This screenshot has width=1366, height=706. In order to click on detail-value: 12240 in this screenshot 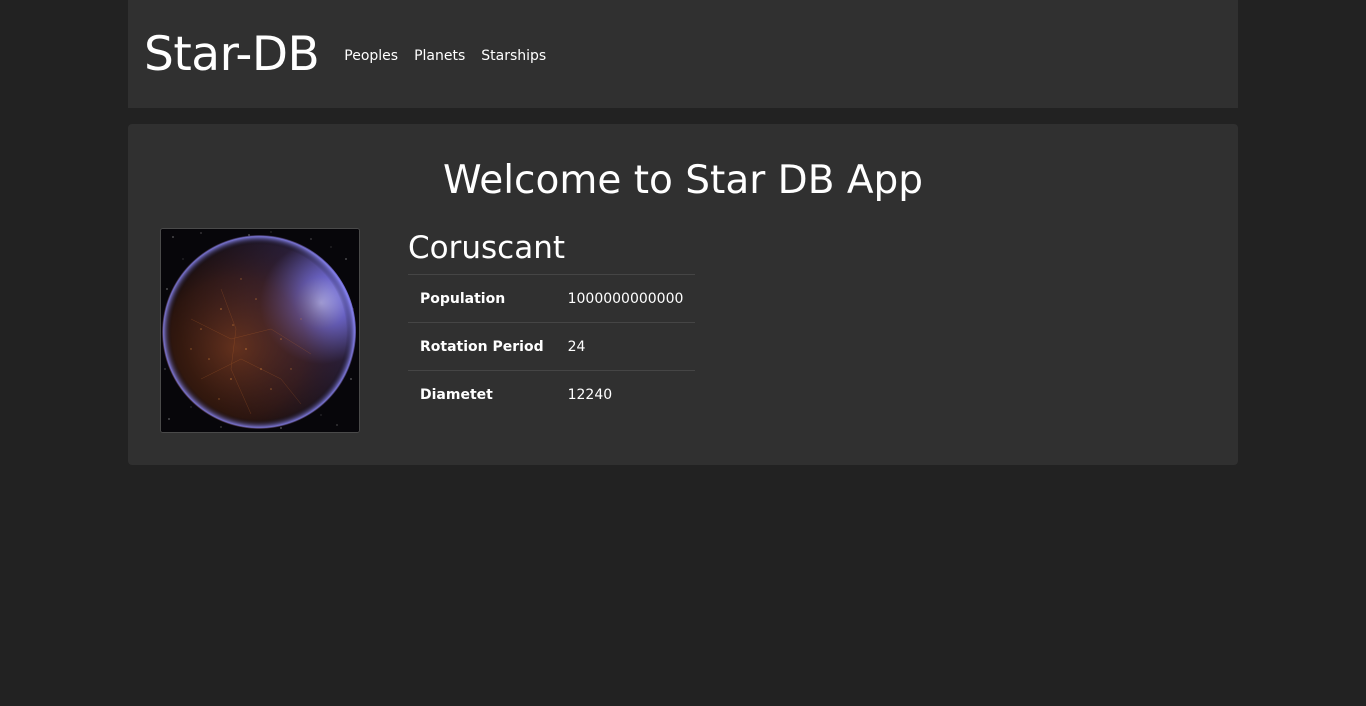, I will do `click(590, 394)`.